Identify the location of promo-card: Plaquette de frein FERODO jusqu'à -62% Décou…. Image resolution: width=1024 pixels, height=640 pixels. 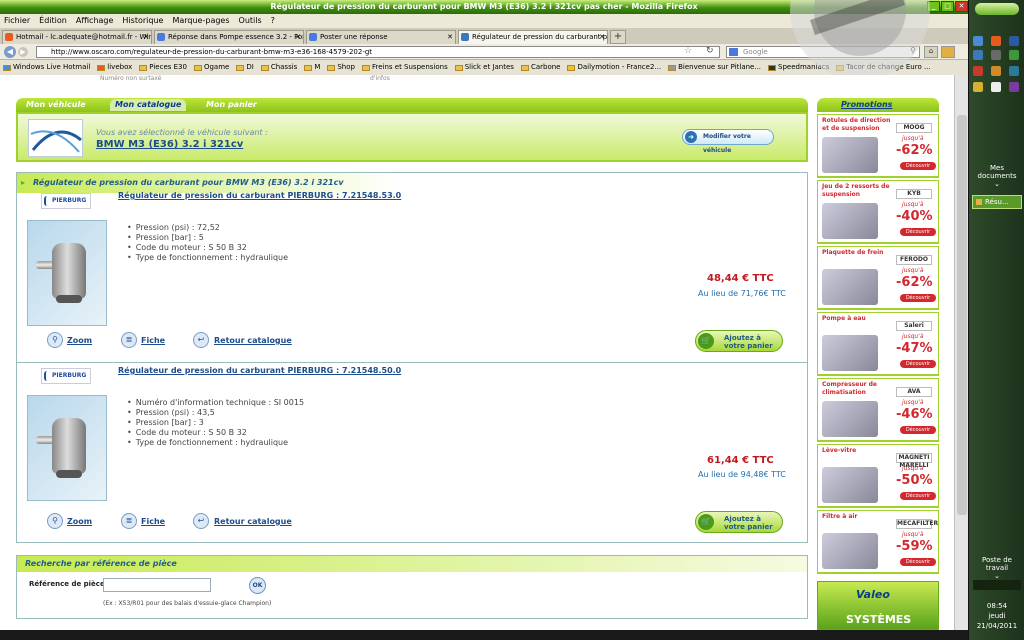
(878, 278).